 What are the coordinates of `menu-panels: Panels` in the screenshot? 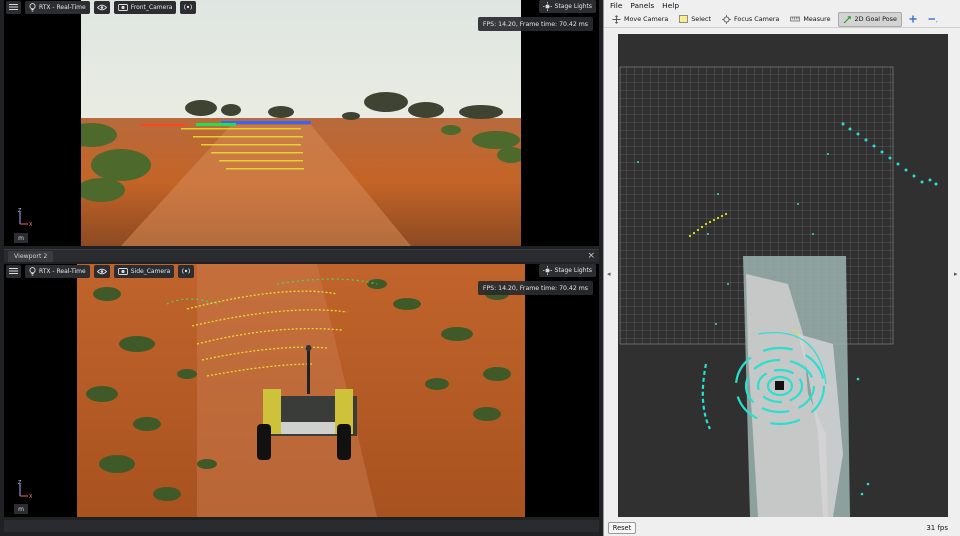 It's located at (642, 5).